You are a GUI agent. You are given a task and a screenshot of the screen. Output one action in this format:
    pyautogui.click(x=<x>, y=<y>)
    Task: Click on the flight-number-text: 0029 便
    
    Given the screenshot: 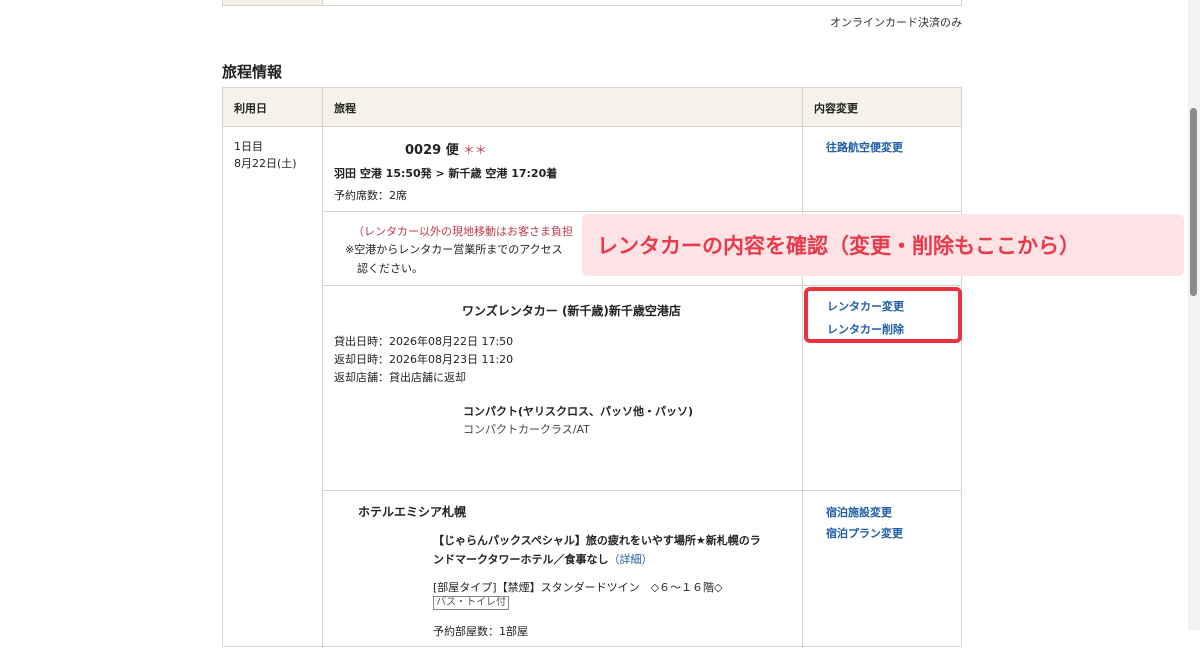 What is the action you would take?
    pyautogui.click(x=432, y=150)
    